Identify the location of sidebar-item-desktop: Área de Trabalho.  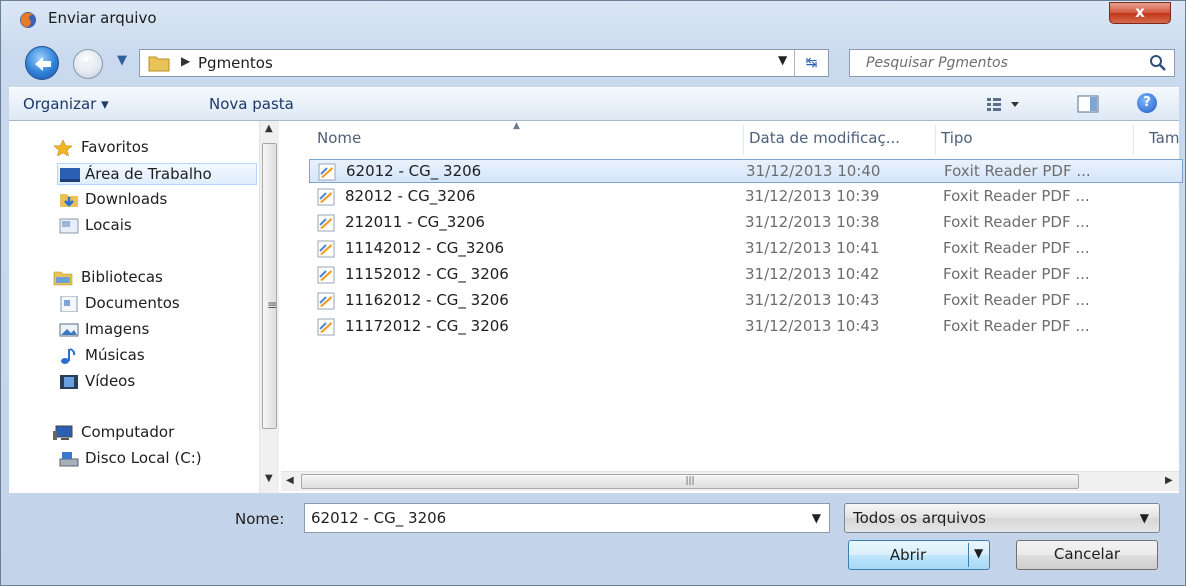
(157, 174).